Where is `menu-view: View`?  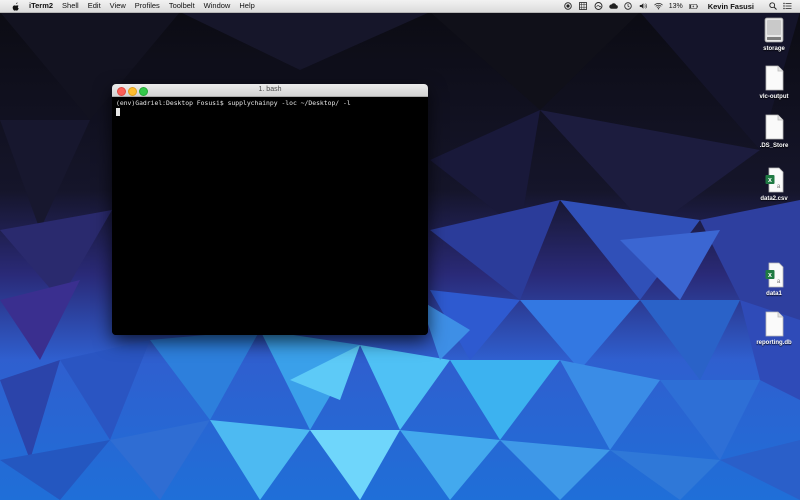
menu-view: View is located at coordinates (118, 6).